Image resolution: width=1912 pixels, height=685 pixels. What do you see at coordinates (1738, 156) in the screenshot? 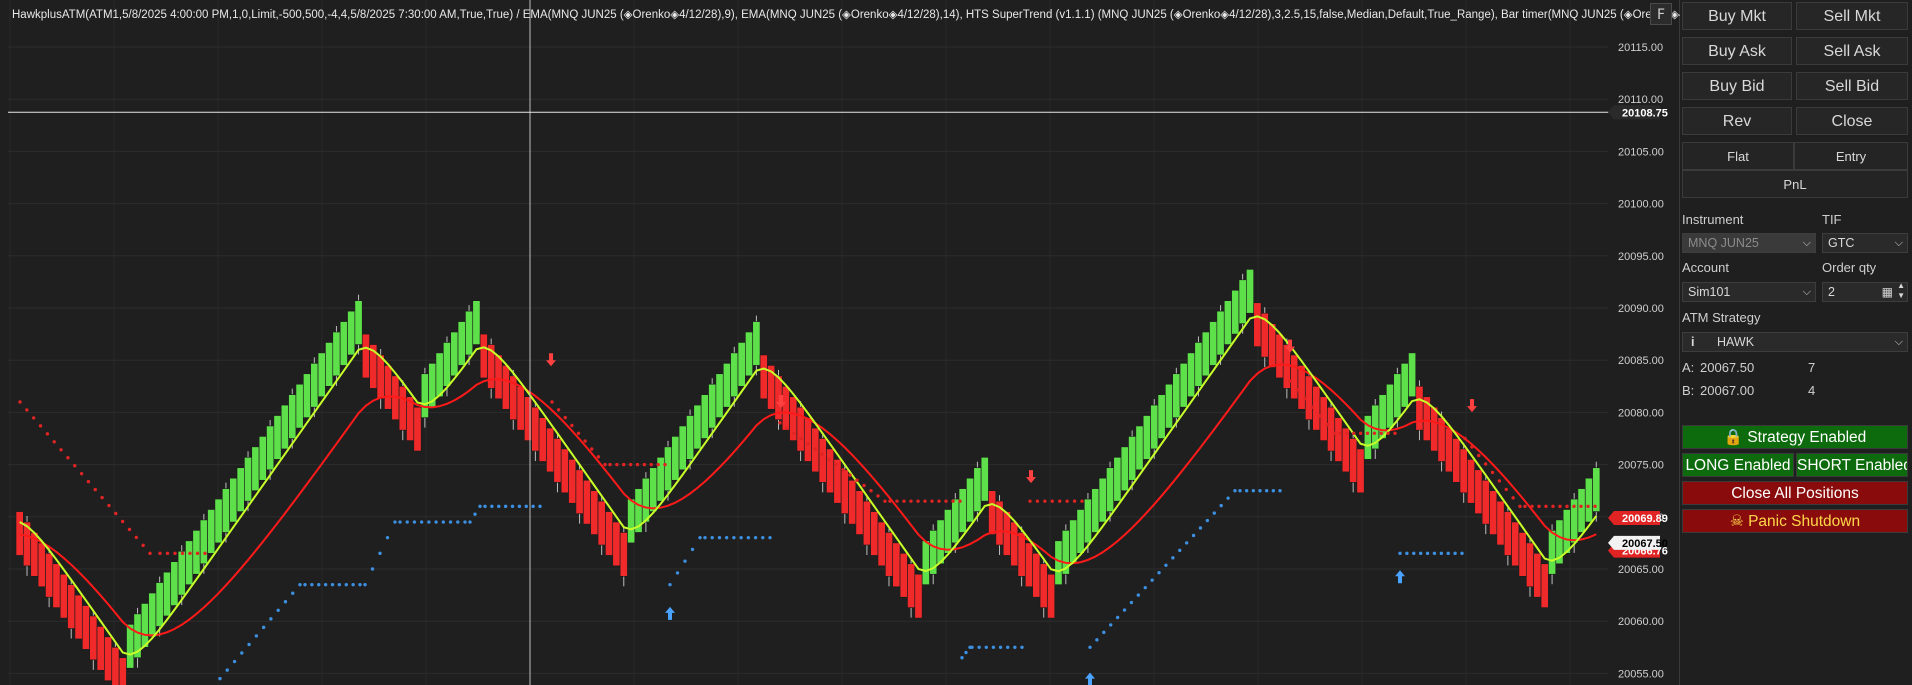
I see `tab-flat: Flat` at bounding box center [1738, 156].